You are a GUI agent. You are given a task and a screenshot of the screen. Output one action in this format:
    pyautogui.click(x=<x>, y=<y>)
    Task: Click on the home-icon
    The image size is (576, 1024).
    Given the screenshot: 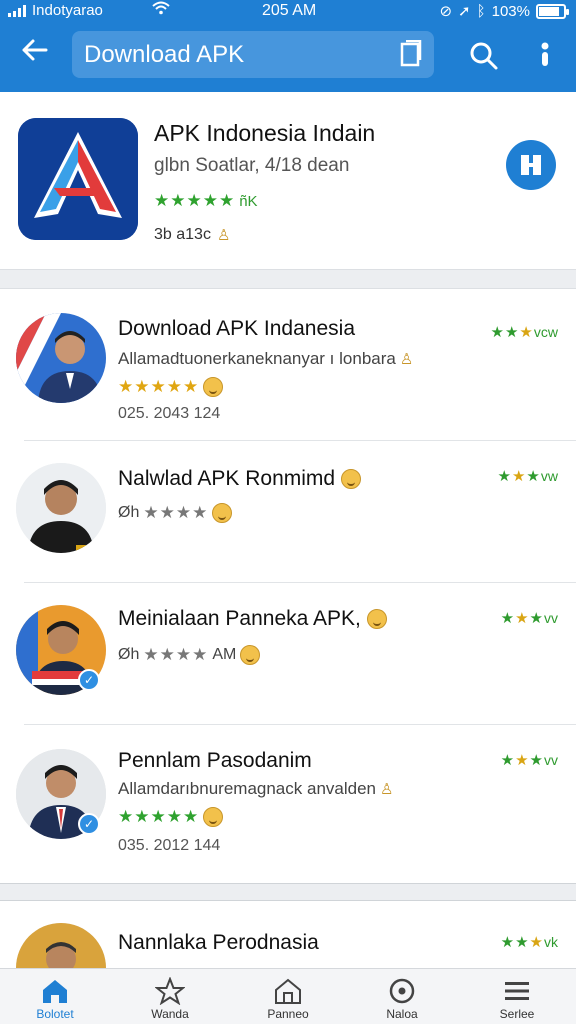 What is the action you would take?
    pyautogui.click(x=55, y=991)
    